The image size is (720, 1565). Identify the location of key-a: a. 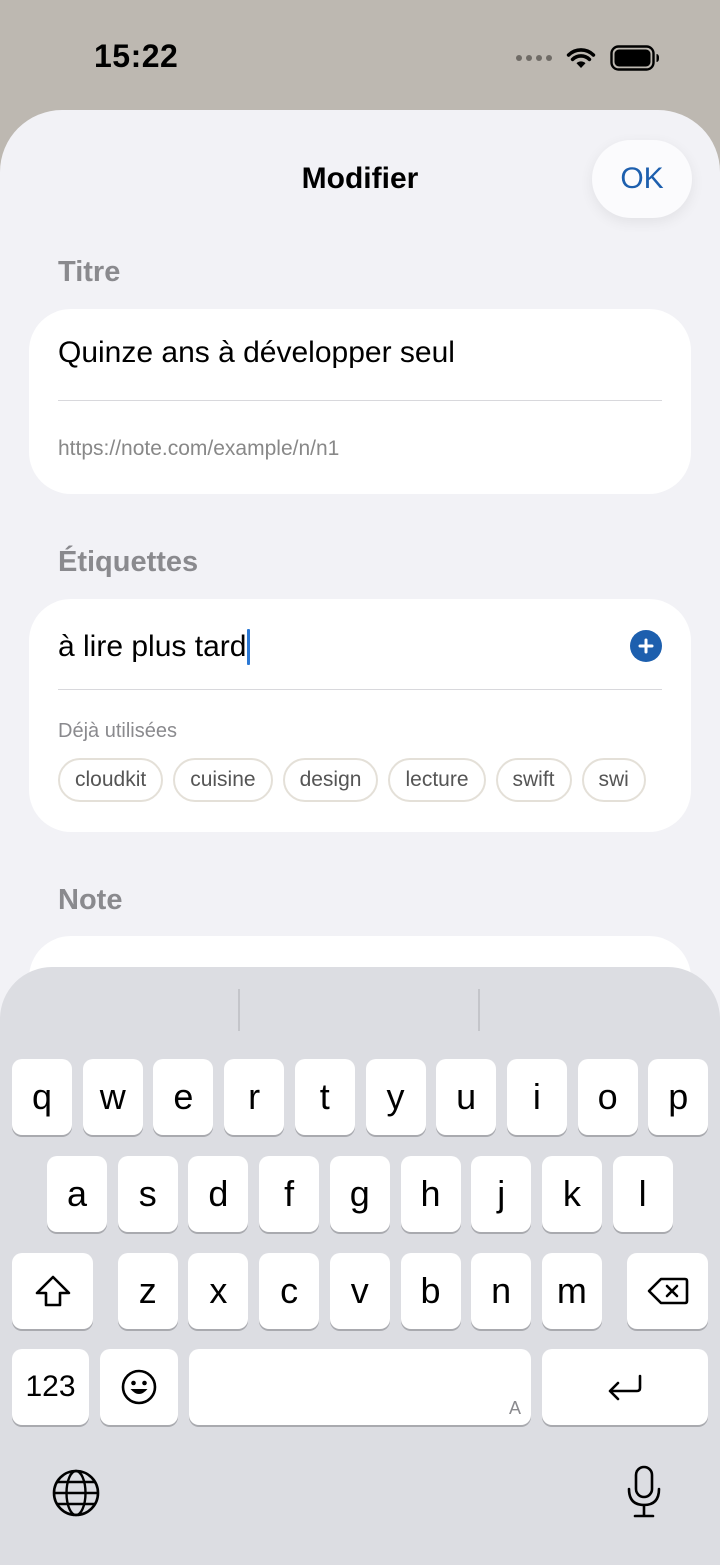
(77, 1194).